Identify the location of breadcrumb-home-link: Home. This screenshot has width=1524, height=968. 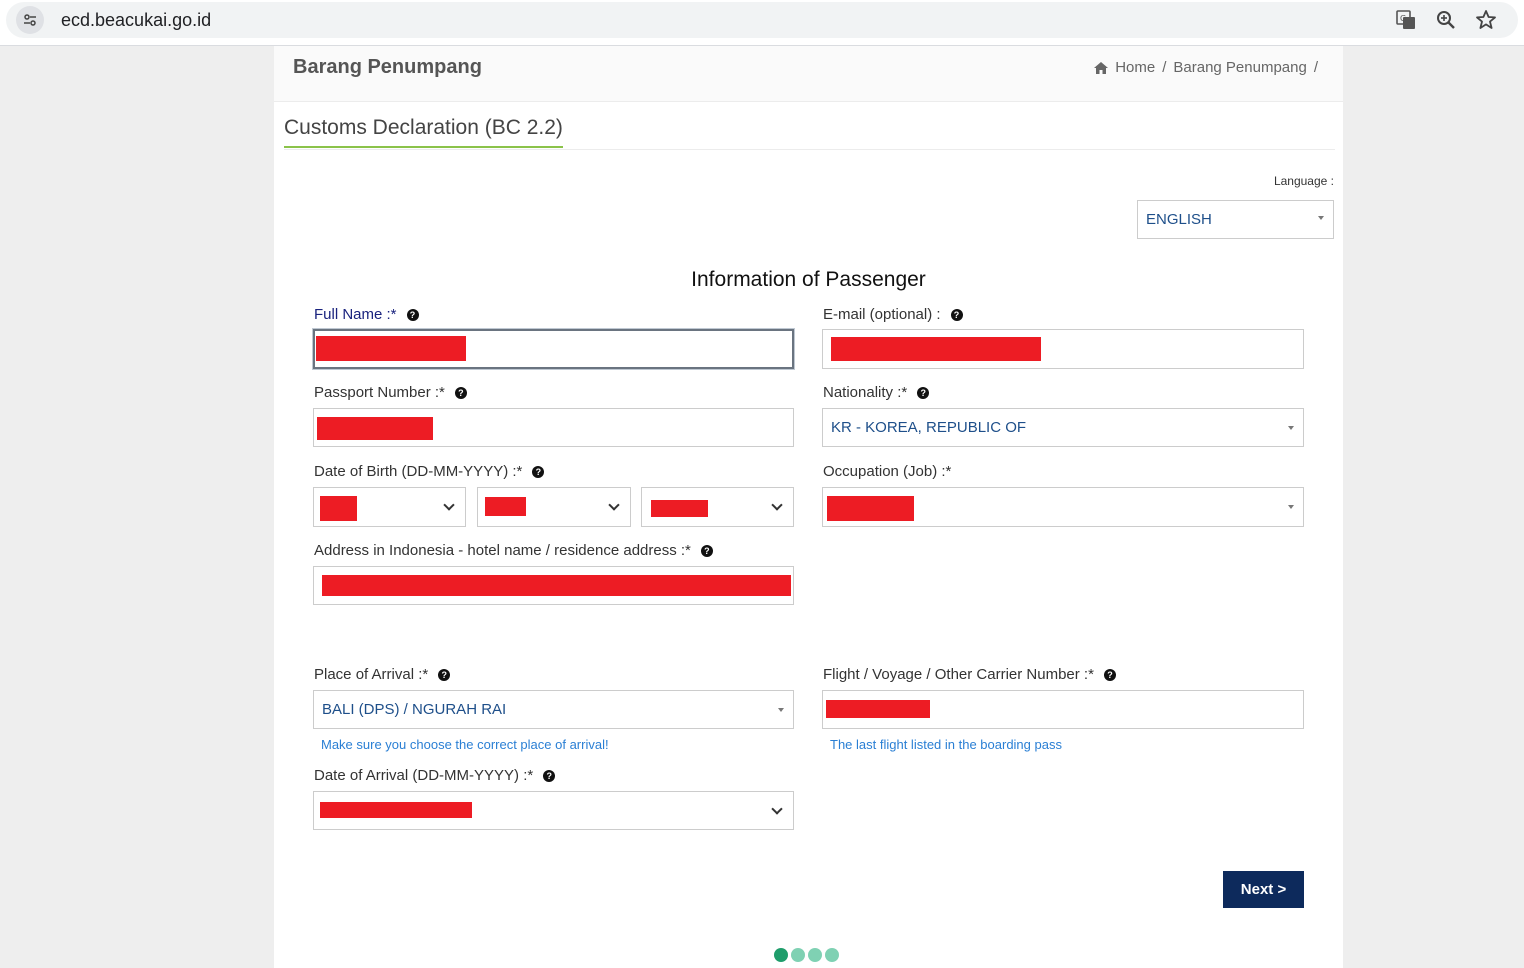
(1135, 67).